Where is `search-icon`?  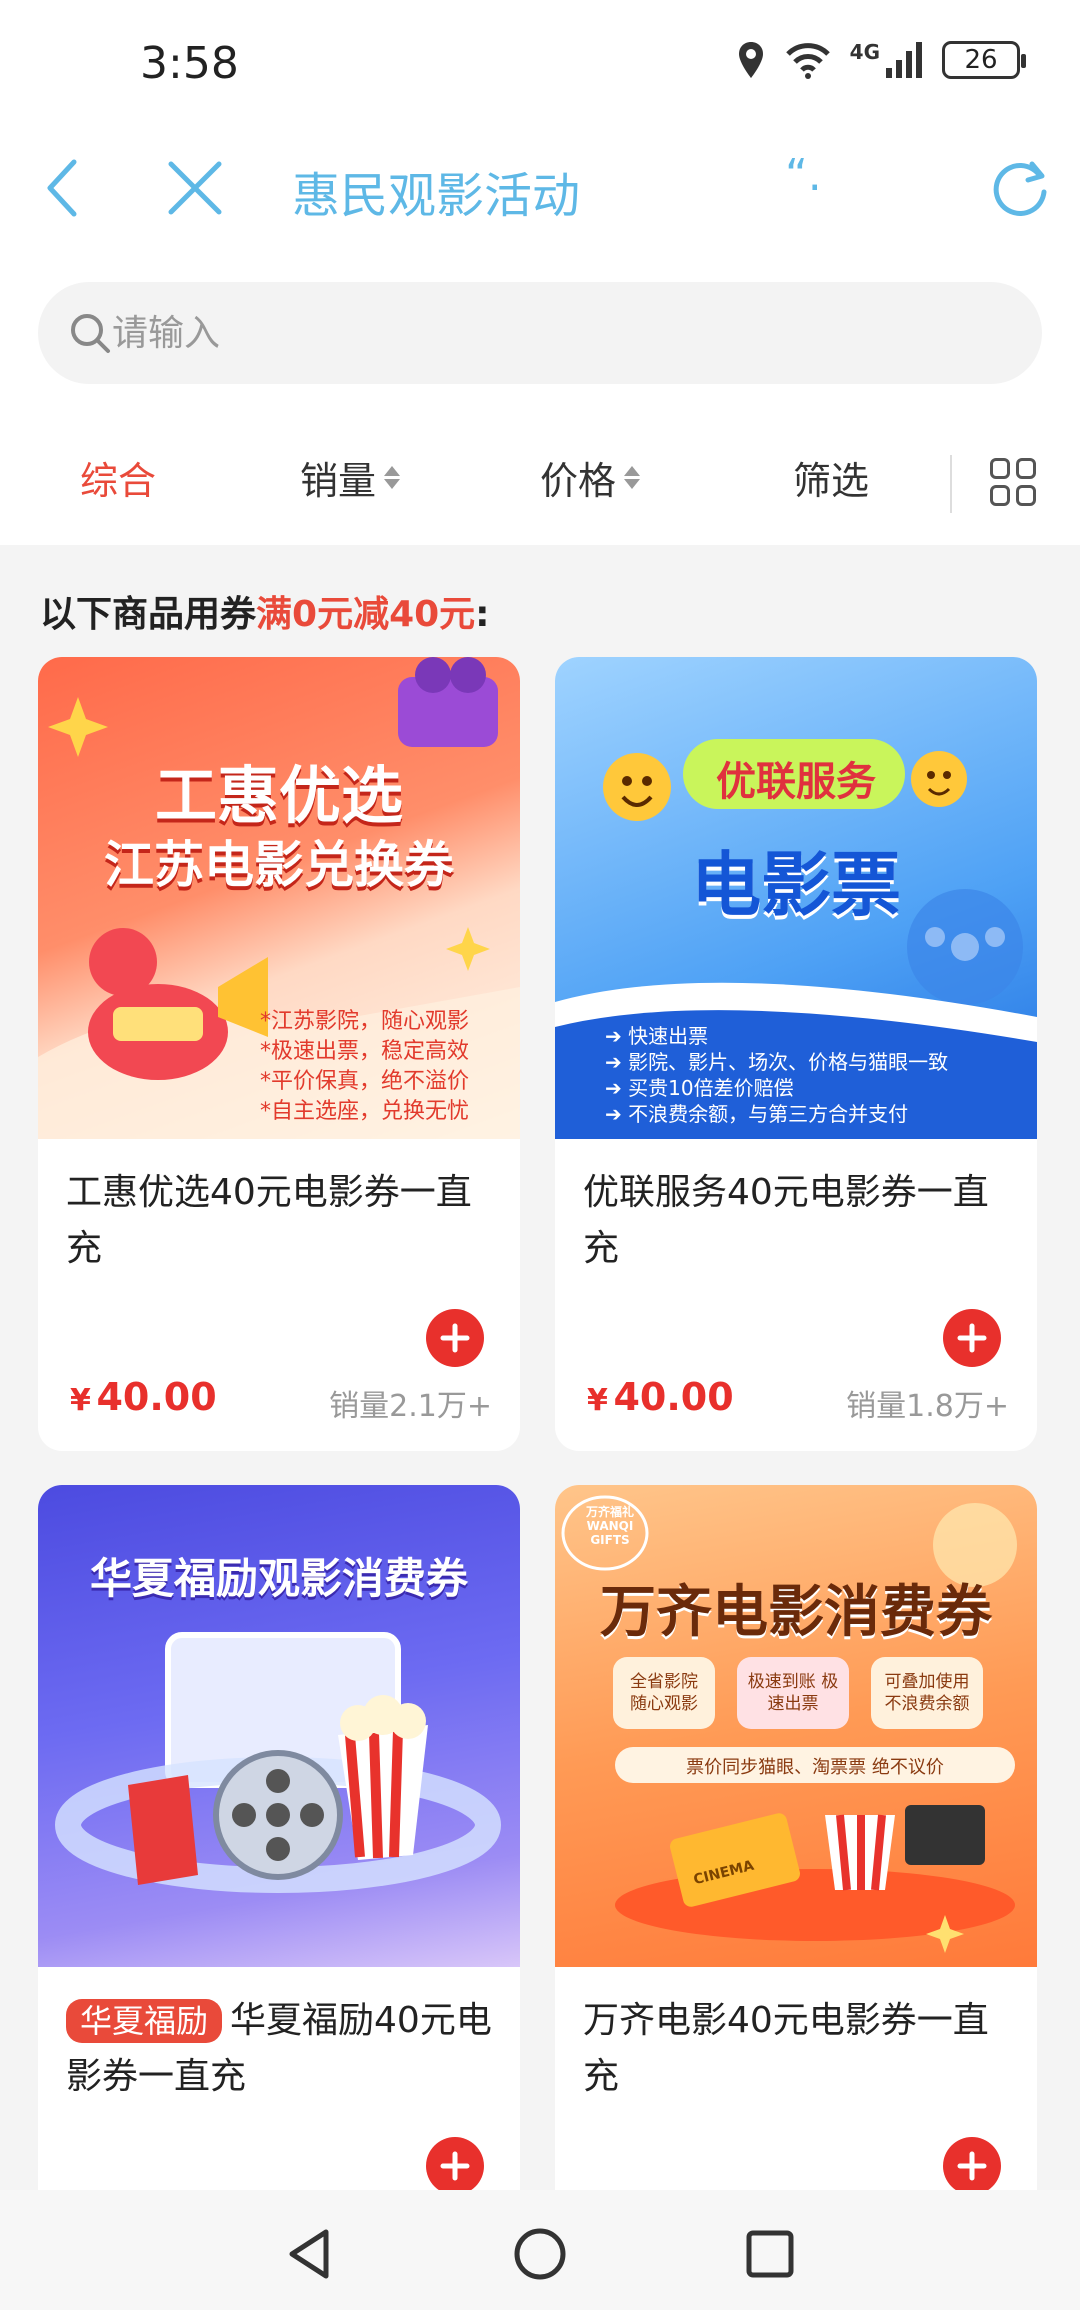
search-icon is located at coordinates (90, 333).